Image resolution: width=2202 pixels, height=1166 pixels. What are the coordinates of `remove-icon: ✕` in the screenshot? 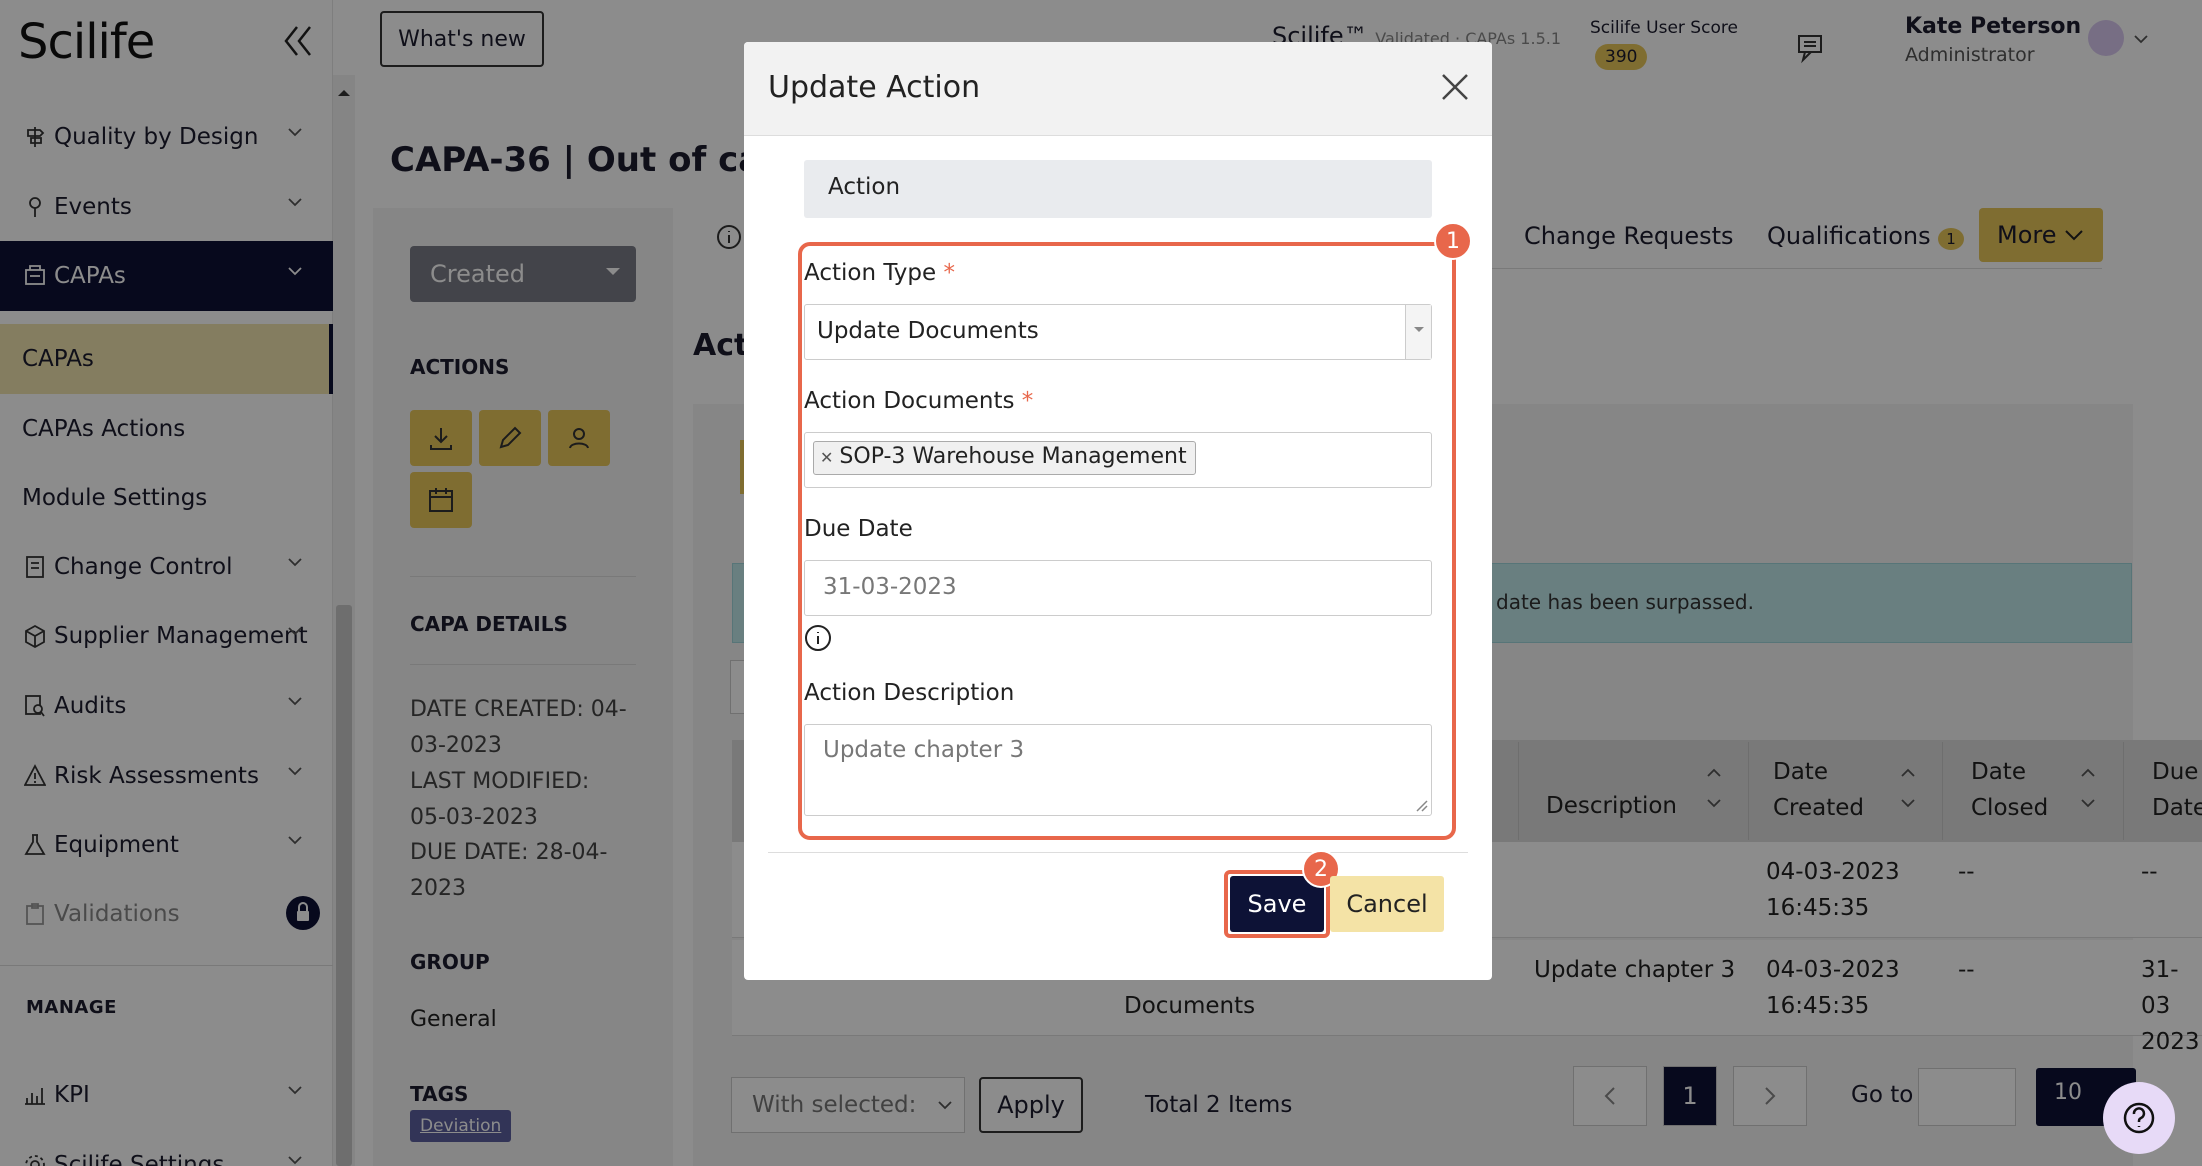 It's located at (826, 457).